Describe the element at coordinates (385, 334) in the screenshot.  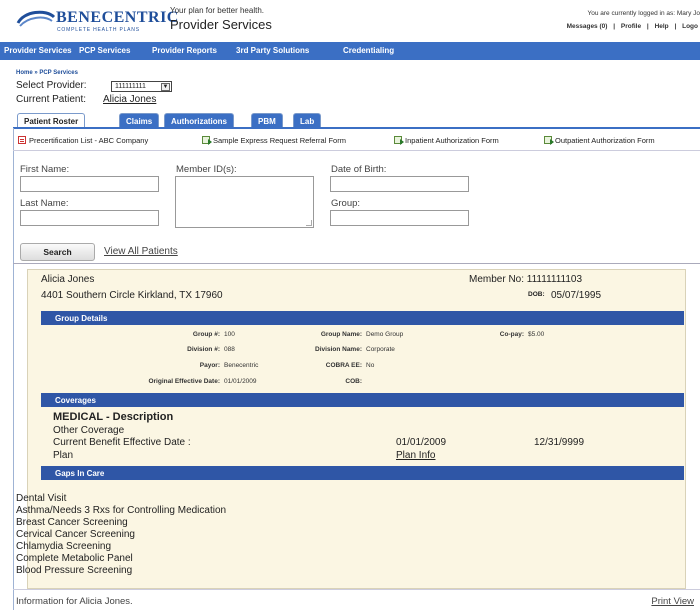
I see `group-name-value: Demo Group` at that location.